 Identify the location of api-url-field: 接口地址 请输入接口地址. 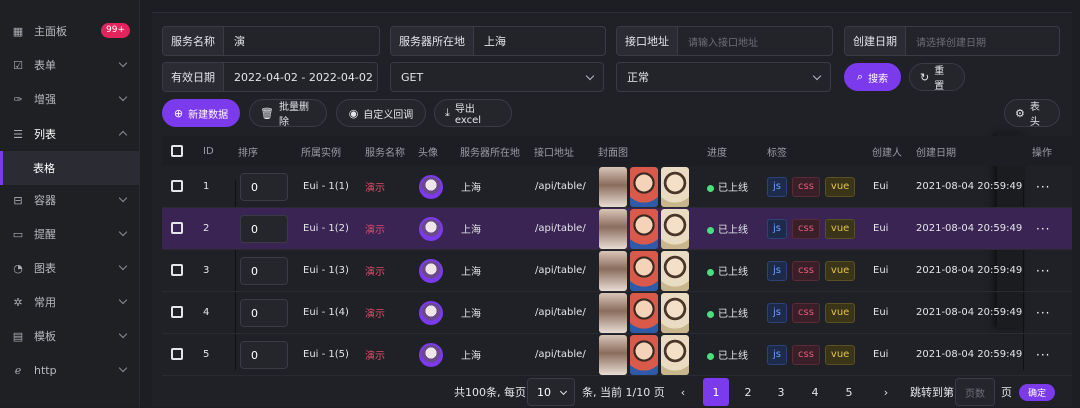
(724, 41).